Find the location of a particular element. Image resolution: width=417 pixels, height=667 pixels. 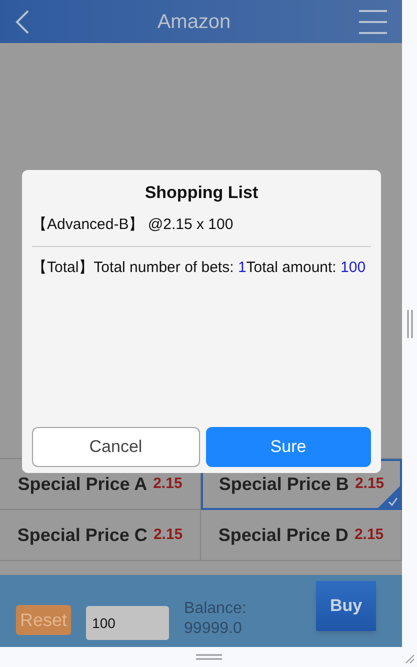

option-name: Special Price A is located at coordinates (83, 484).